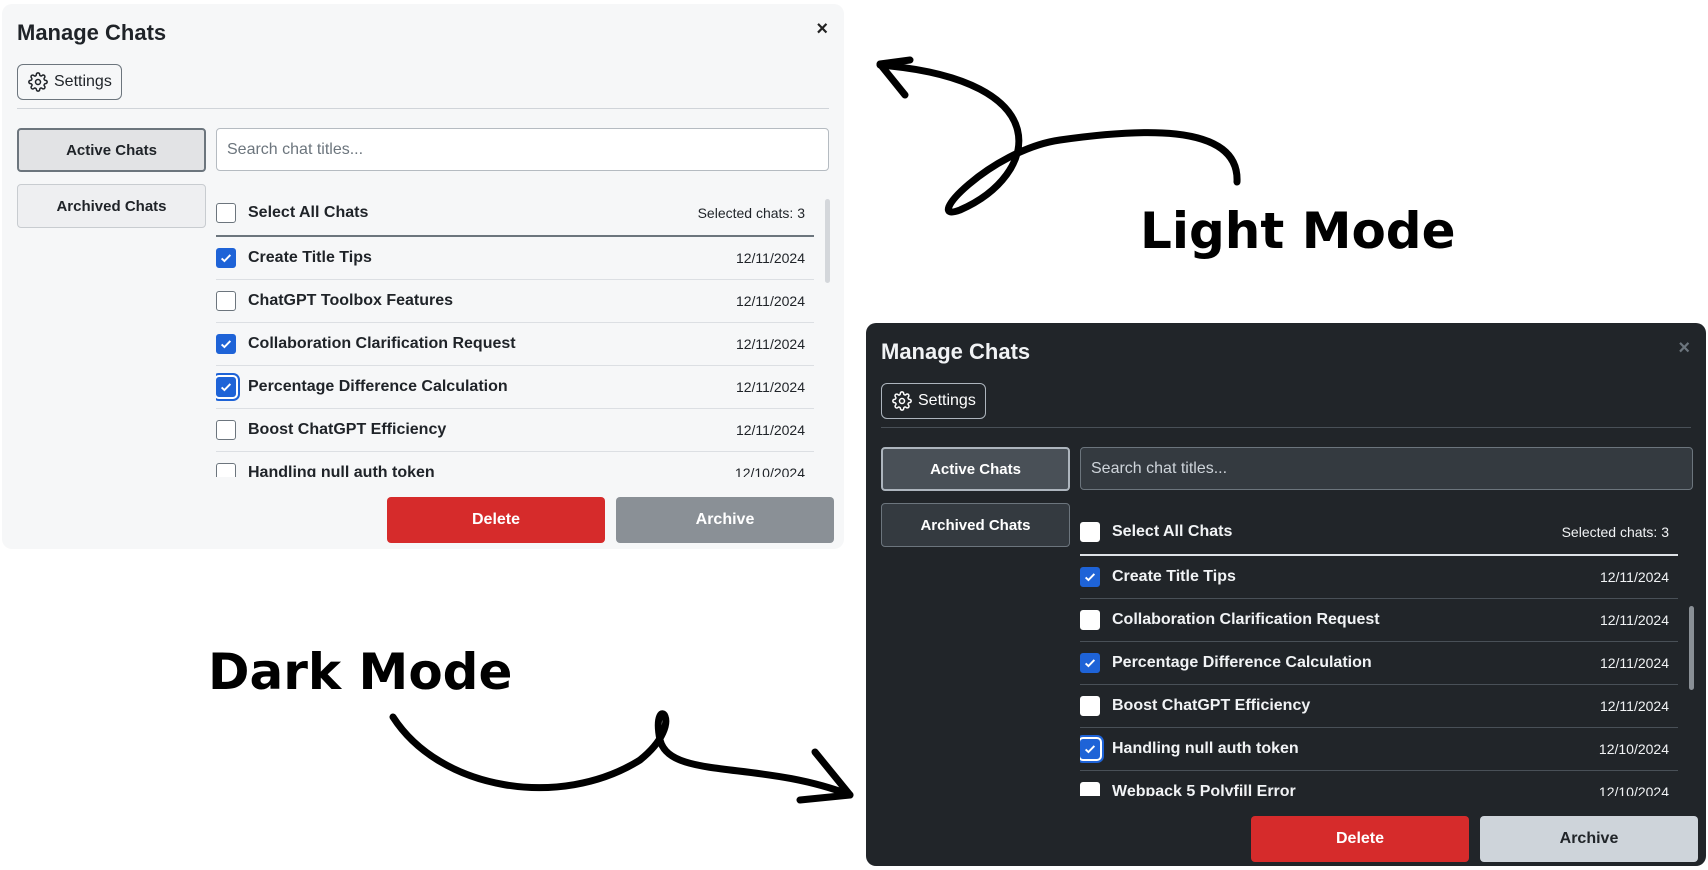 The image size is (1708, 870). Describe the element at coordinates (515, 301) in the screenshot. I see `chat-row: ChatGPT Toolbox Features 12/11/2024` at that location.